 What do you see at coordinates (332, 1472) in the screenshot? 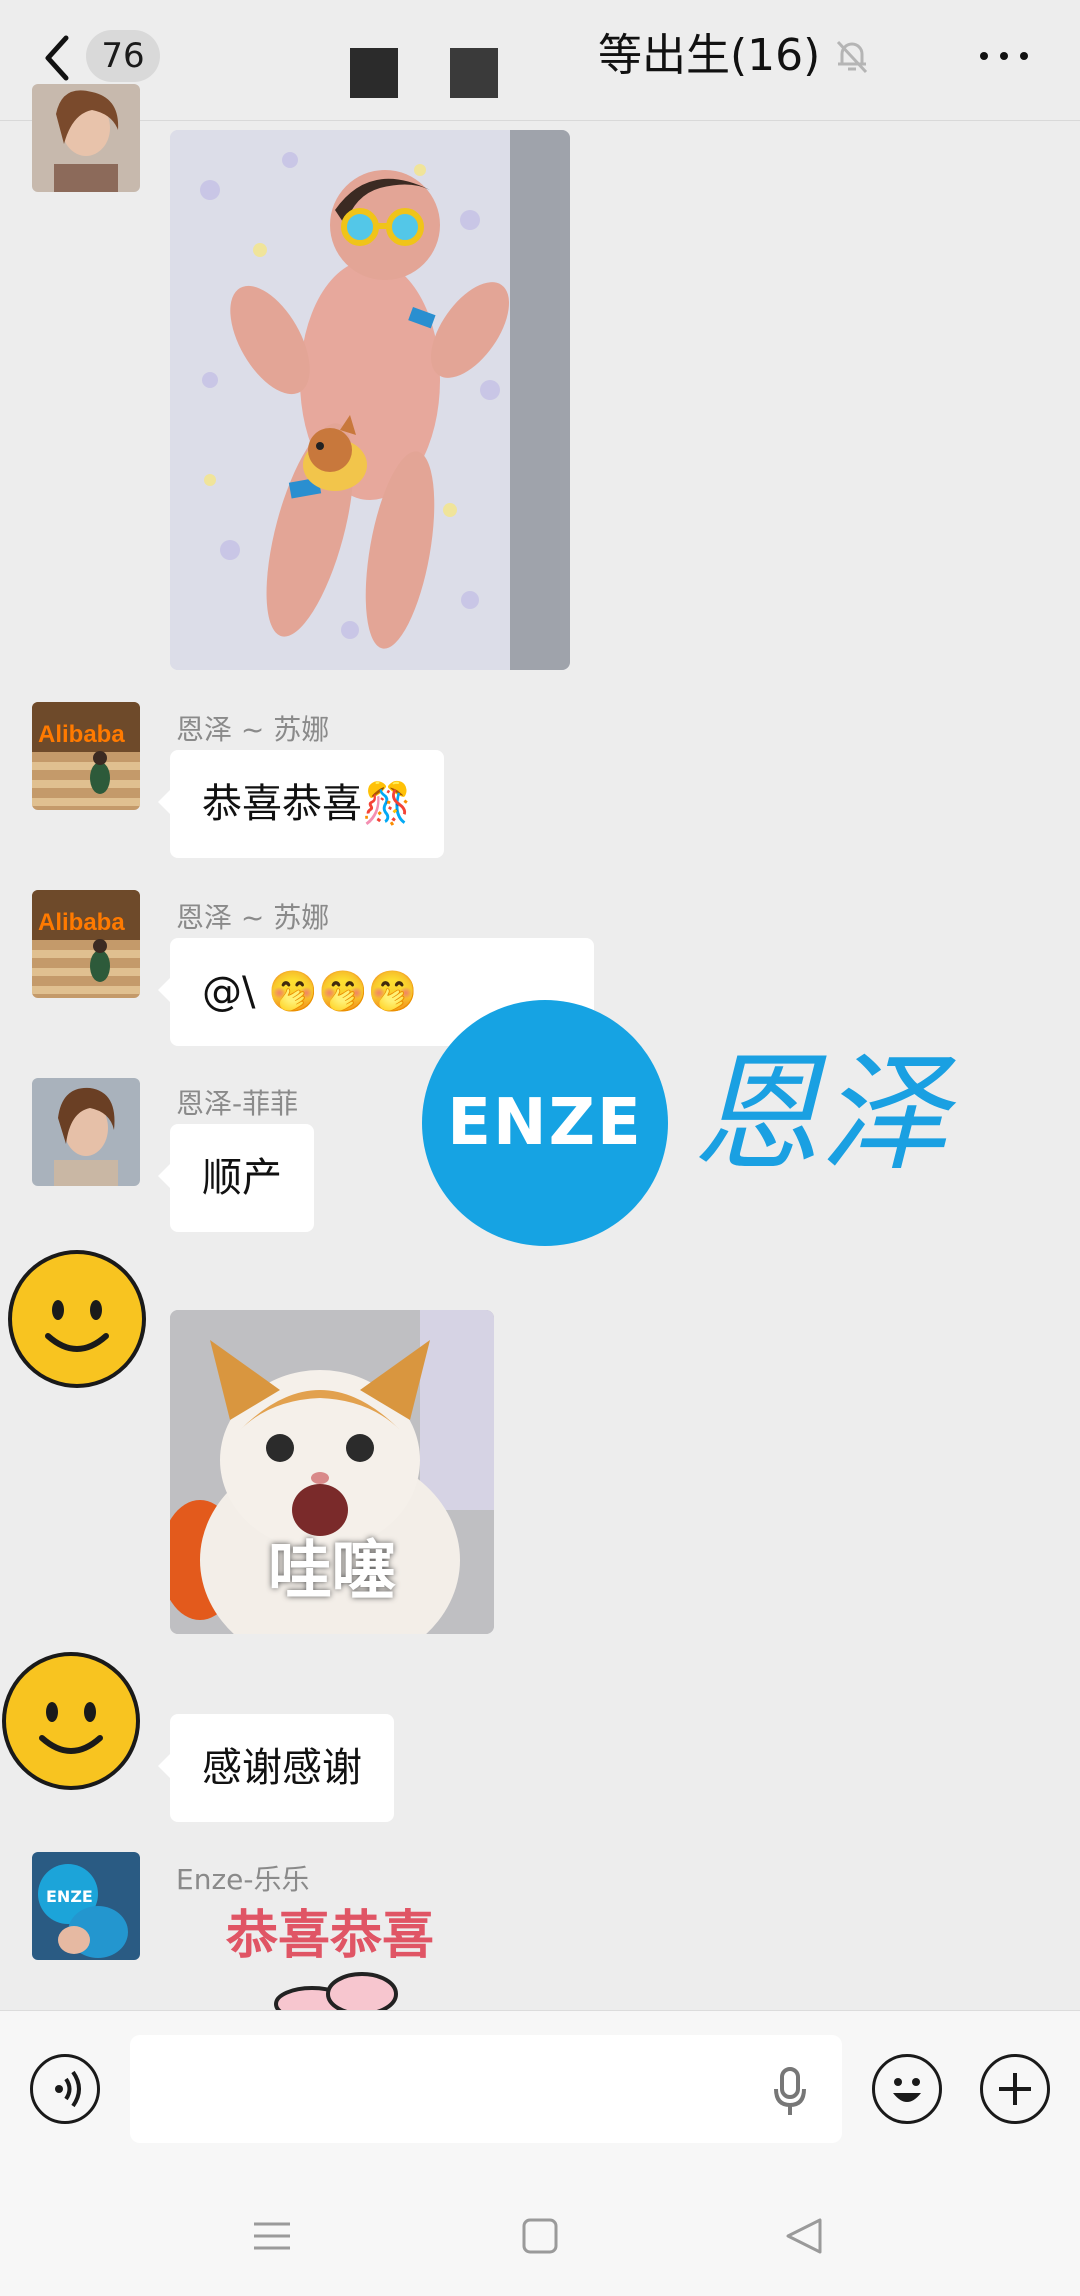
I see `cat-sticker: 哇噻` at bounding box center [332, 1472].